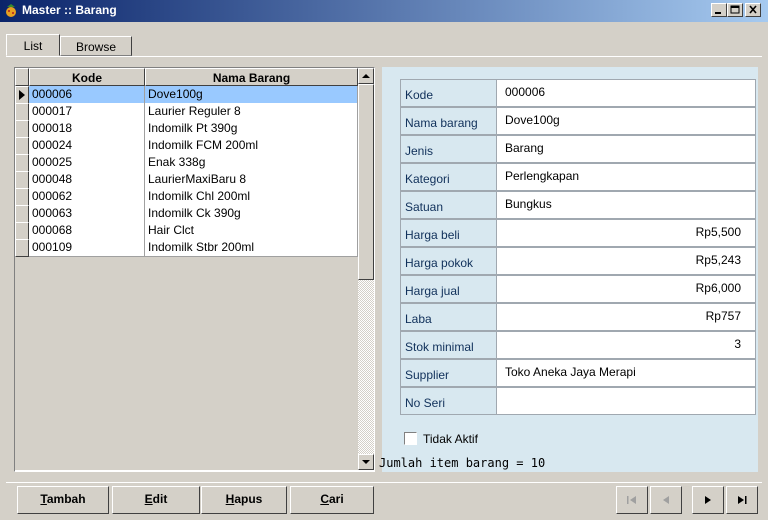 This screenshot has width=768, height=520. I want to click on tab-list: List, so click(33, 45).